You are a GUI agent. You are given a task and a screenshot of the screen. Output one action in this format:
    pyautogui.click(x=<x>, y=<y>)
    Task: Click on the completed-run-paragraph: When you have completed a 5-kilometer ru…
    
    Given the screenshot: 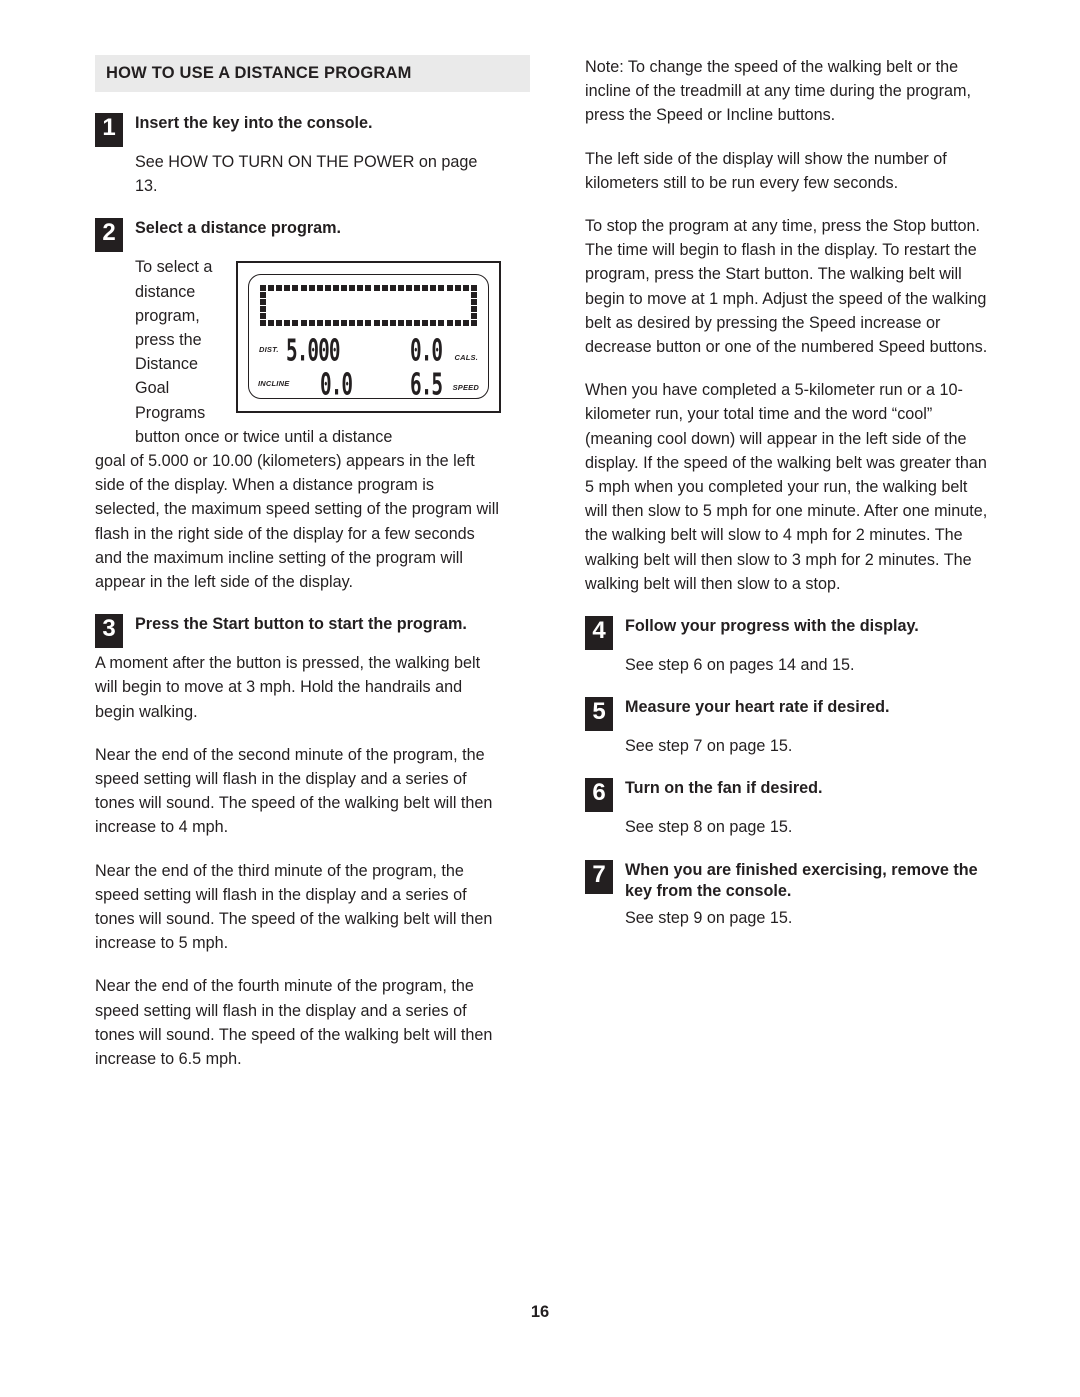 What is the action you would take?
    pyautogui.click(x=786, y=487)
    